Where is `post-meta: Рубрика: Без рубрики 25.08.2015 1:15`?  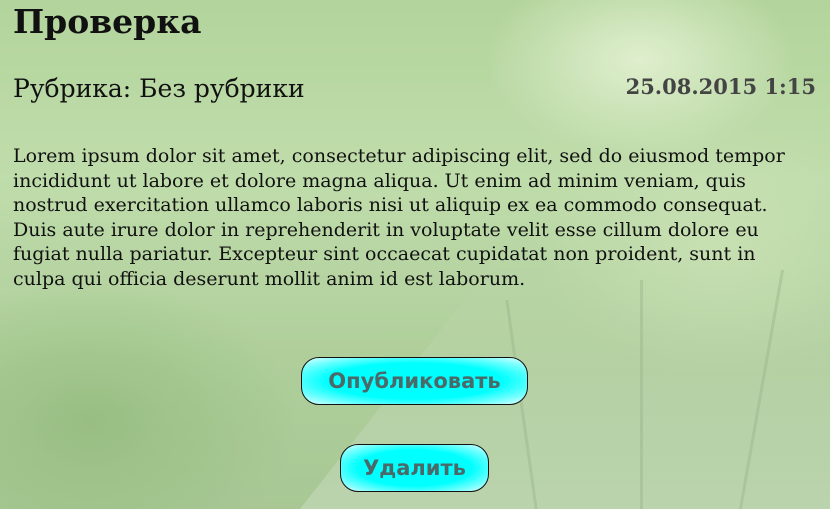
post-meta: Рубрика: Без рубрики 25.08.2015 1:15 is located at coordinates (414, 92).